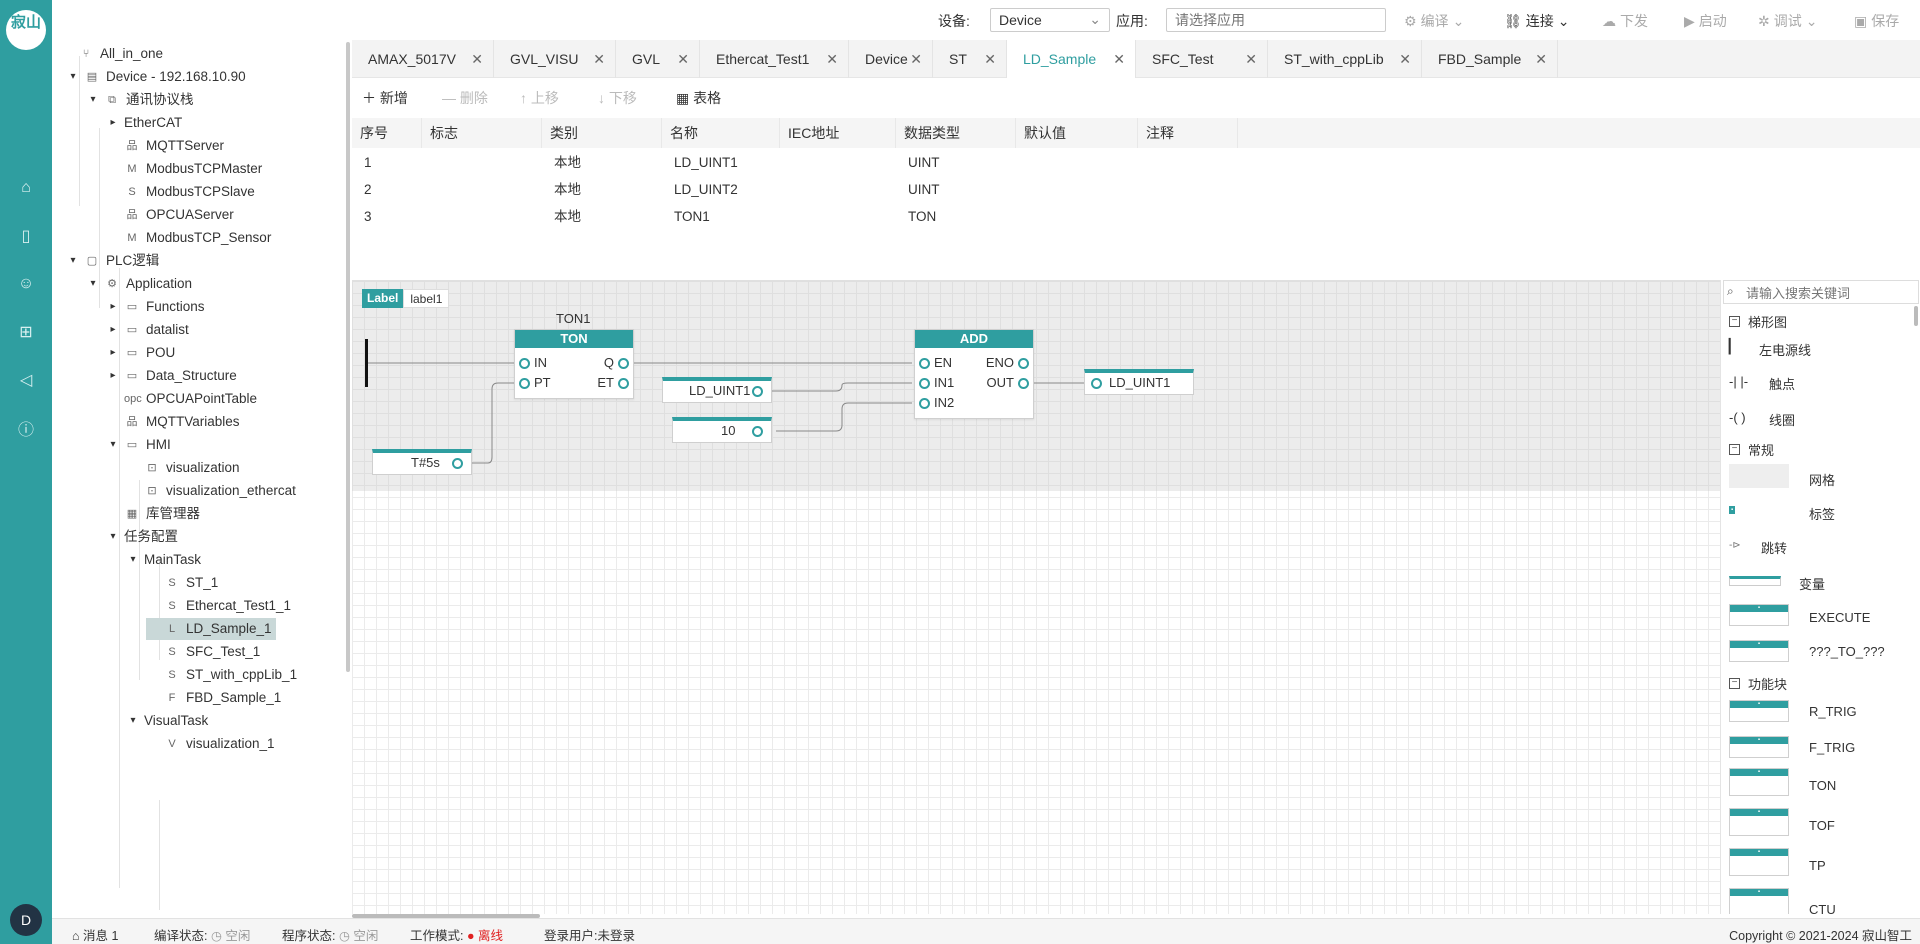  I want to click on tree-node: S ST_with_cppLib_1, so click(221, 675).